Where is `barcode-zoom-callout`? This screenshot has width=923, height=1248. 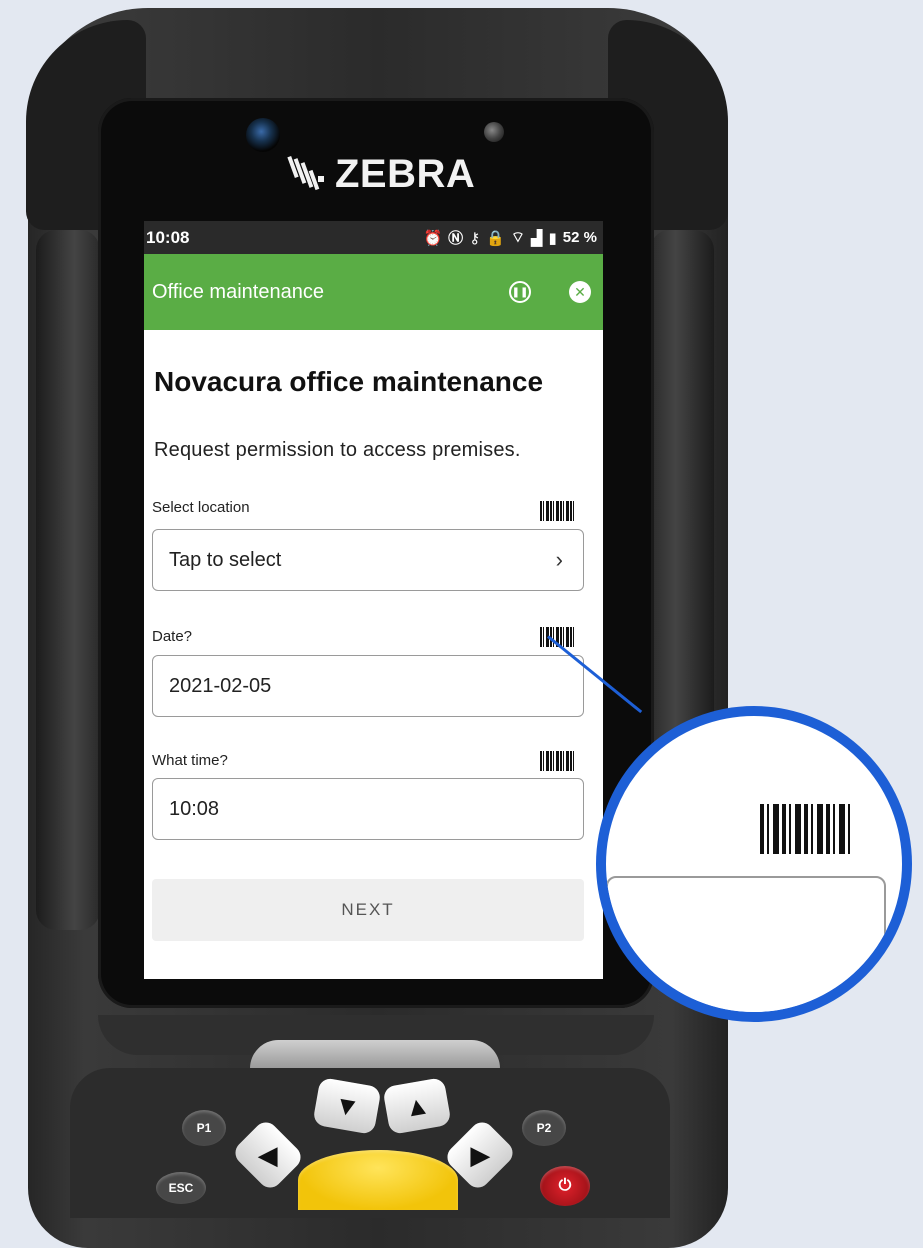 barcode-zoom-callout is located at coordinates (754, 864).